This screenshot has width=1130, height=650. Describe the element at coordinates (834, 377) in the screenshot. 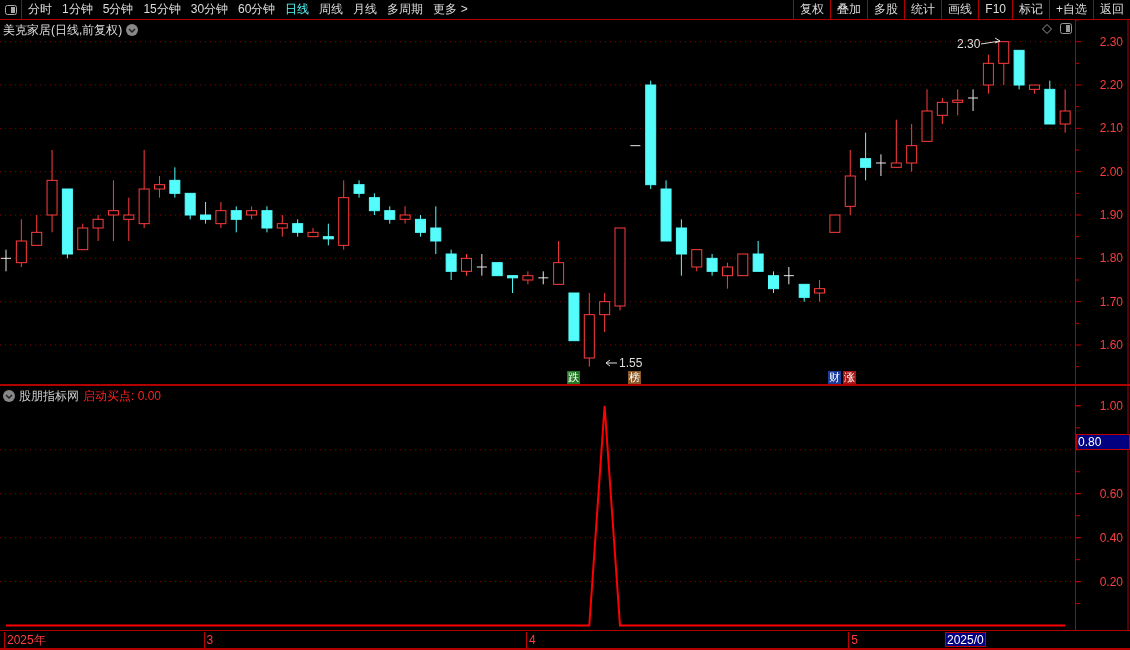

I see `signal-tag: 财` at that location.